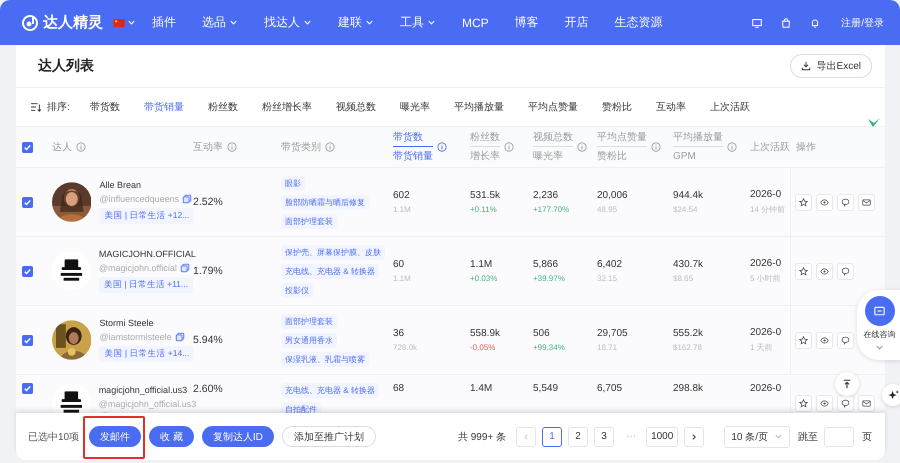  I want to click on action-button: 收 藏, so click(171, 436).